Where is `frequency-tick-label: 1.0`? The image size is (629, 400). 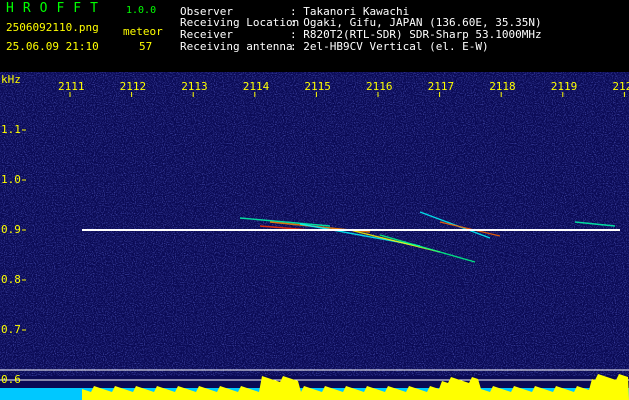 frequency-tick-label: 1.0 is located at coordinates (11, 179).